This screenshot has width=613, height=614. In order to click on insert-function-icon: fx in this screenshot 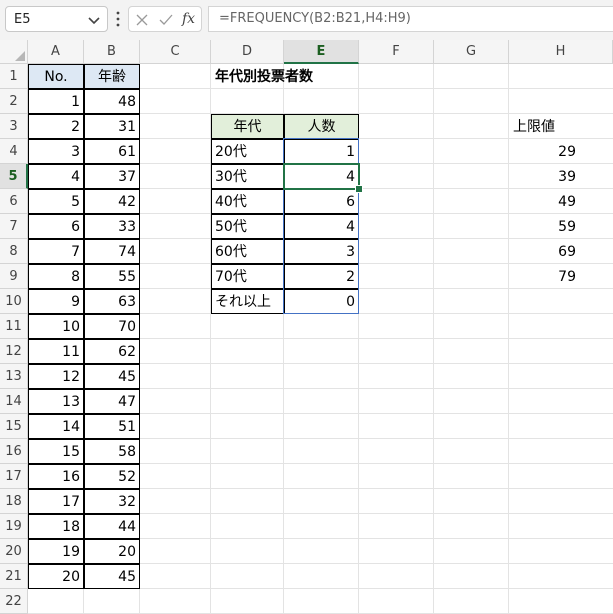, I will do `click(188, 19)`.